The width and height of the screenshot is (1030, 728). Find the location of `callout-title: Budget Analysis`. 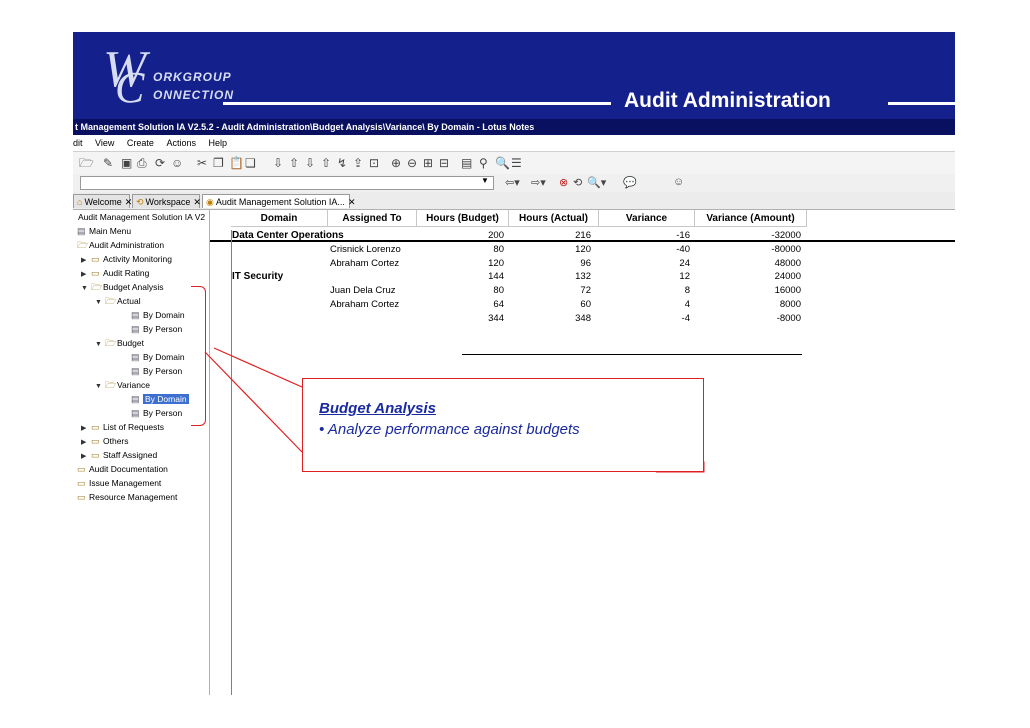

callout-title: Budget Analysis is located at coordinates (377, 408).